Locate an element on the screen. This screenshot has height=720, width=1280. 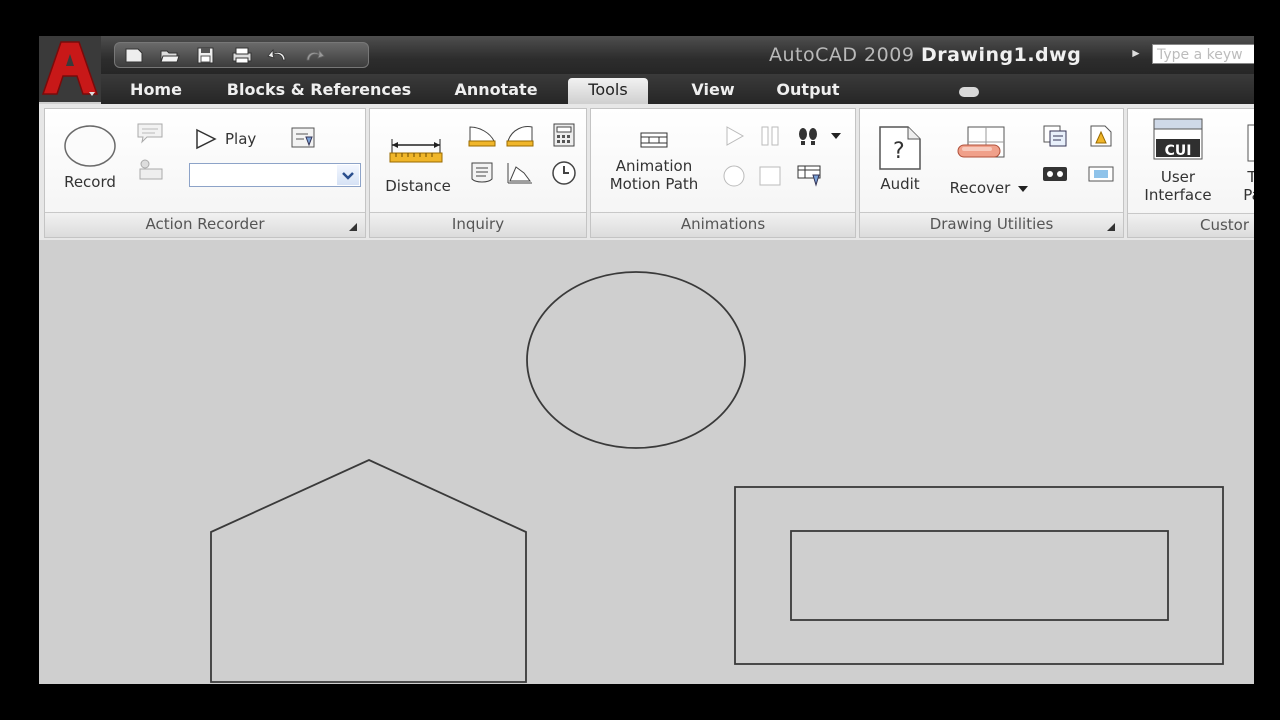
quick-access-toolbar is located at coordinates (241, 55).